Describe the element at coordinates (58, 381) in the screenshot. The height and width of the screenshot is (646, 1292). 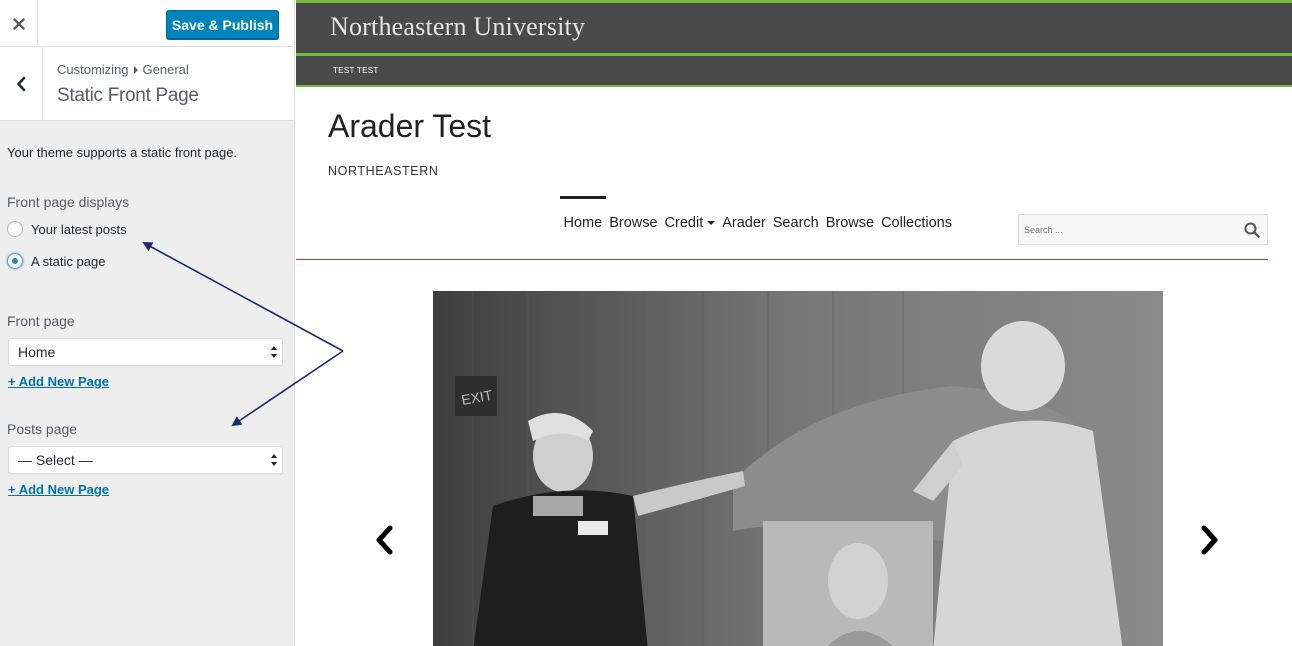
I see `add-new-front-page-link: + Add New Page` at that location.